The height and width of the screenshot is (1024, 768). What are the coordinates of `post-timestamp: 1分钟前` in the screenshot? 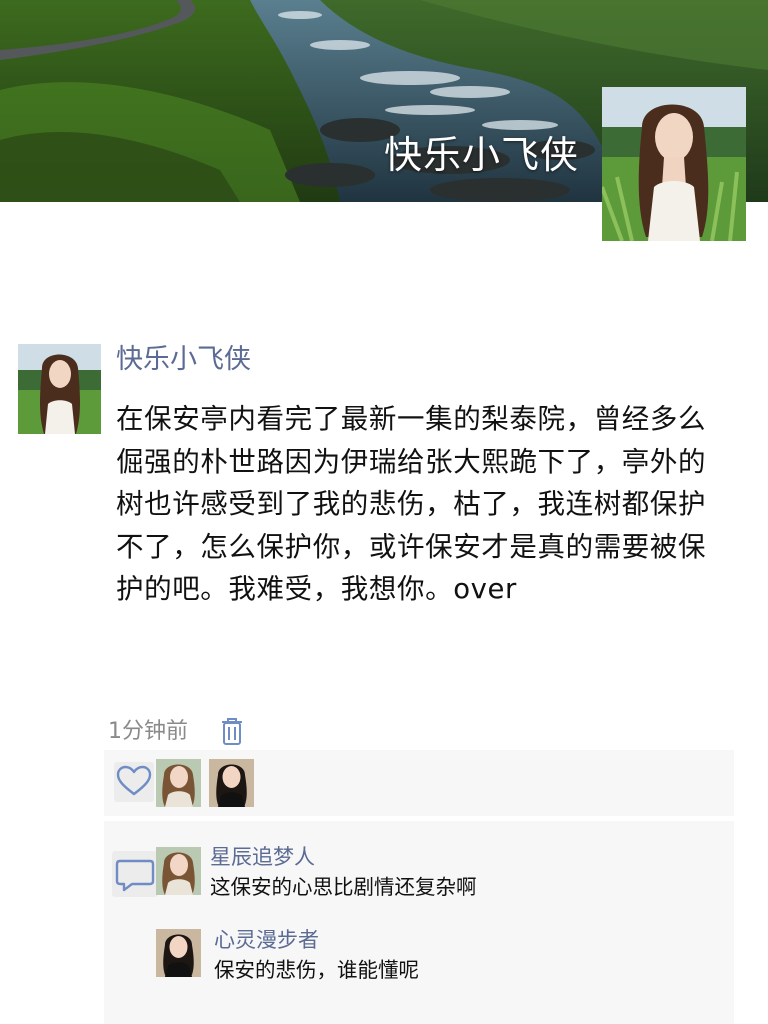 It's located at (148, 731).